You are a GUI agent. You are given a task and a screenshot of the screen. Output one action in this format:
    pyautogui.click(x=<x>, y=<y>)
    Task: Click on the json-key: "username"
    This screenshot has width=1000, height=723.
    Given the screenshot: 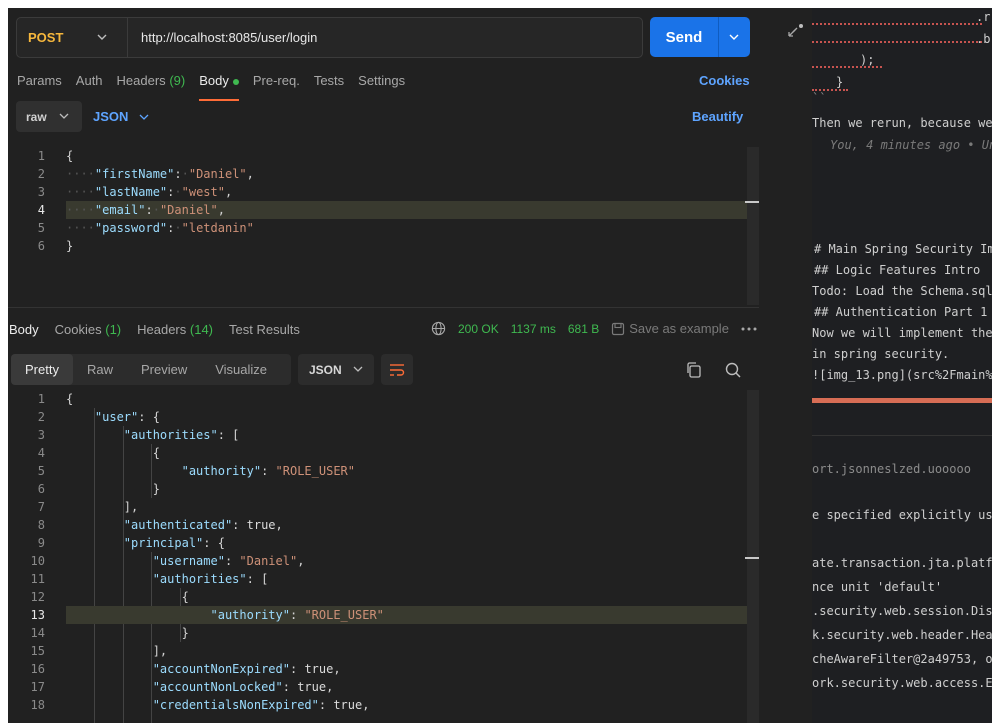 What is the action you would take?
    pyautogui.click(x=188, y=561)
    